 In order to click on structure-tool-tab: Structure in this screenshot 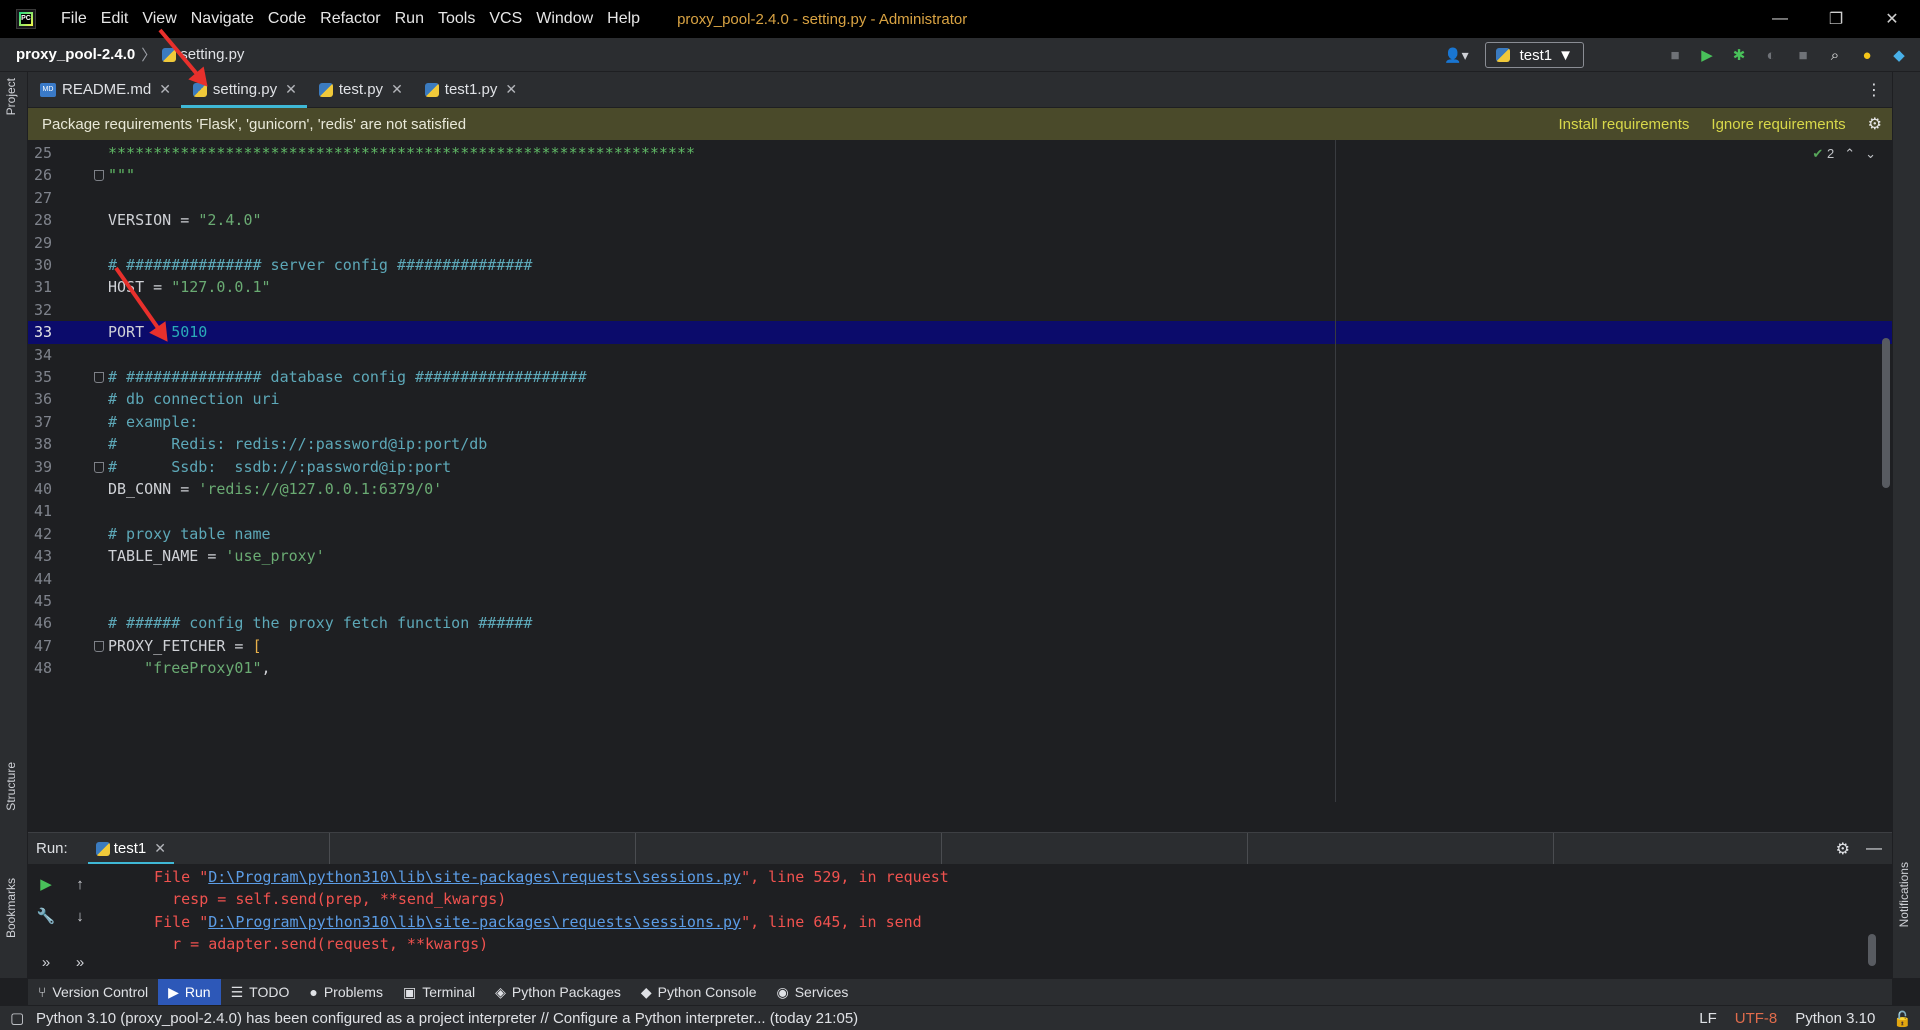, I will do `click(11, 786)`.